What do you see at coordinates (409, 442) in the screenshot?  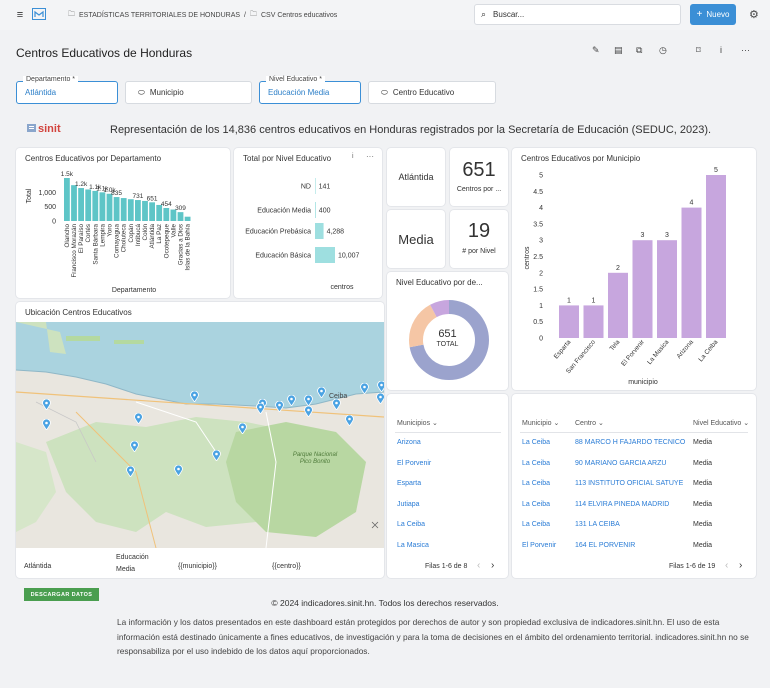 I see `muni-list-item: Arizona` at bounding box center [409, 442].